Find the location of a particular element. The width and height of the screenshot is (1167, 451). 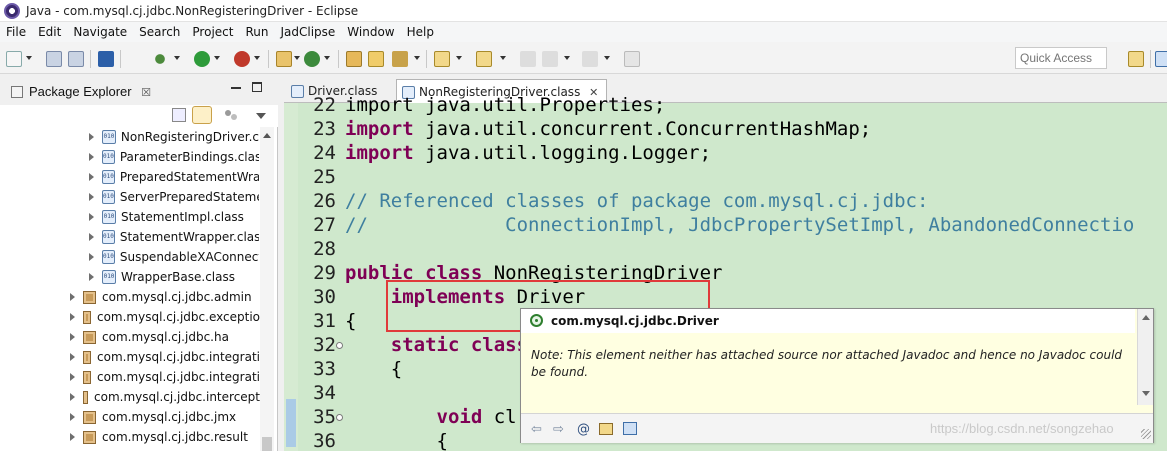

back-icon: ⇦ is located at coordinates (536, 429).